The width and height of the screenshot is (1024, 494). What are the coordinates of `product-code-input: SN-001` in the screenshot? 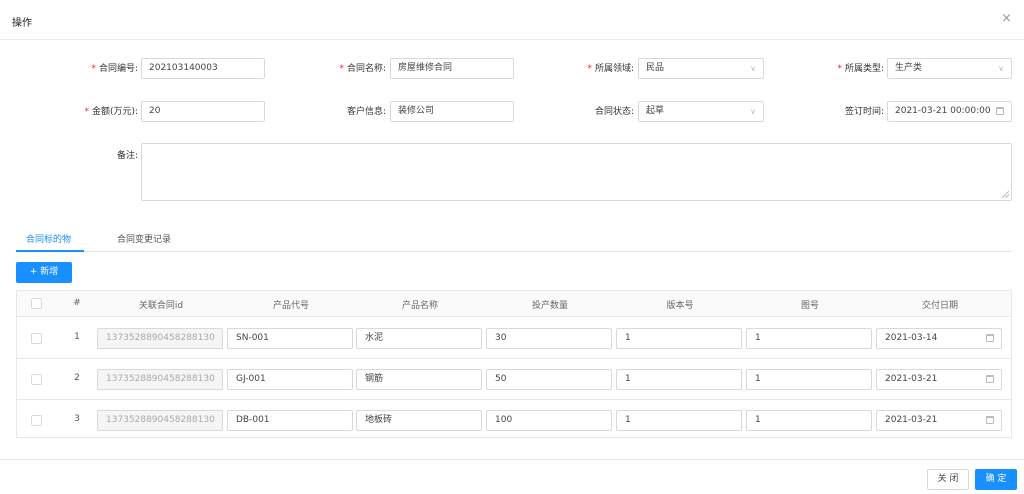 It's located at (290, 338).